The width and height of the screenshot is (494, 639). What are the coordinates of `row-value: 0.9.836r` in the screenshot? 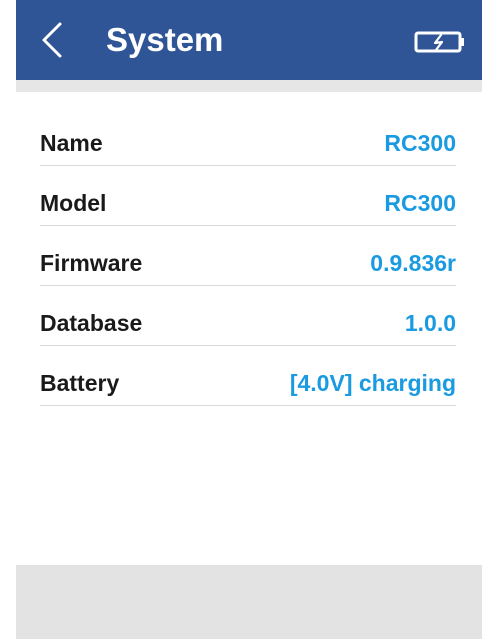 It's located at (413, 263).